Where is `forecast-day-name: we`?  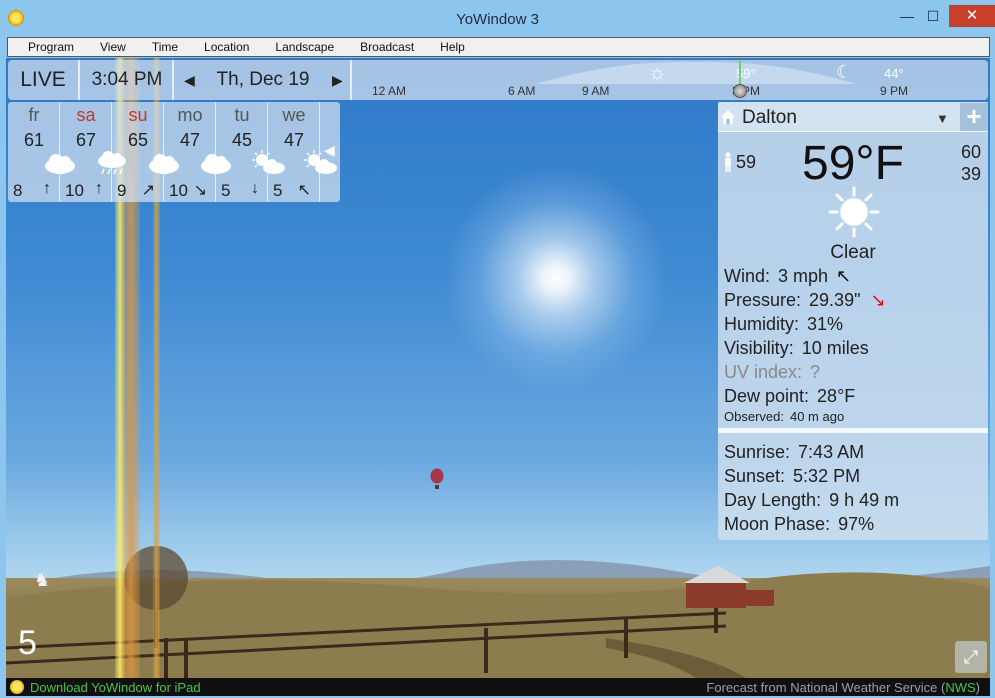 forecast-day-name: we is located at coordinates (294, 115).